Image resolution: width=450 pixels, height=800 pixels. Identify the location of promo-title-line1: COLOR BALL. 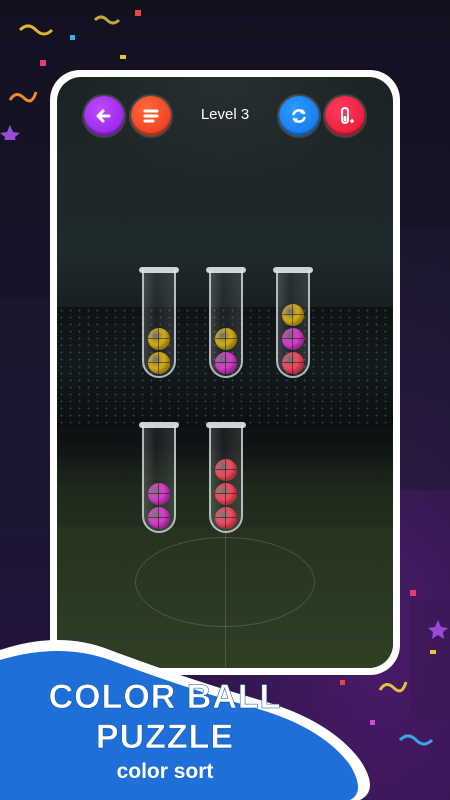
(165, 697).